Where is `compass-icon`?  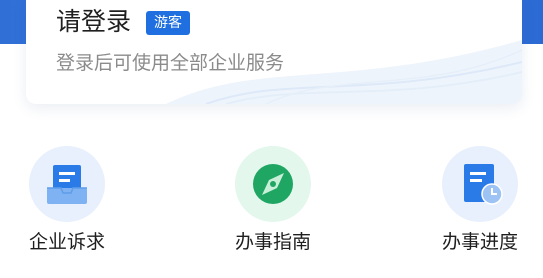 compass-icon is located at coordinates (273, 184).